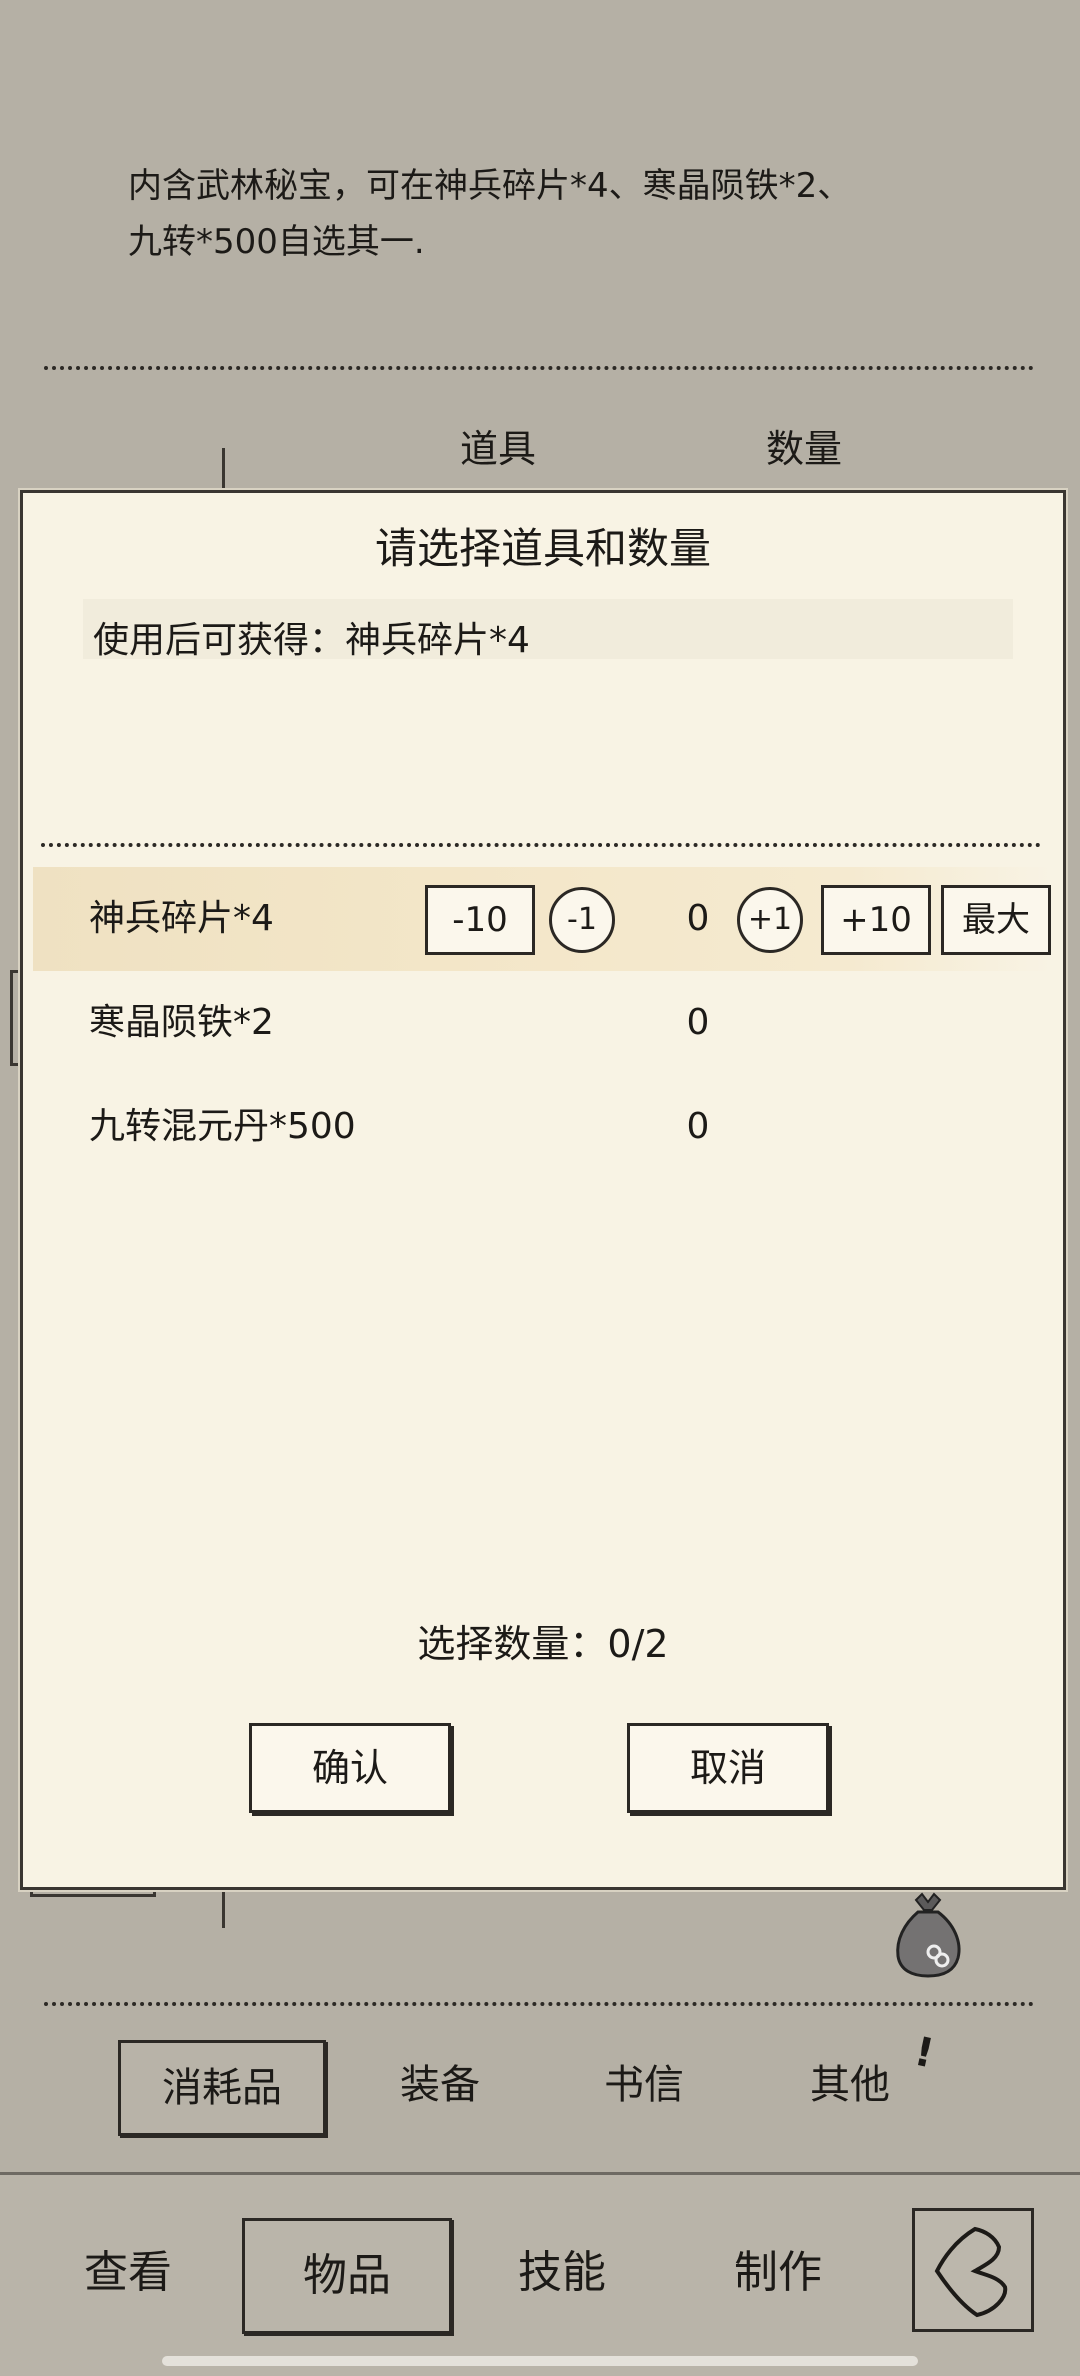 Image resolution: width=1080 pixels, height=2376 pixels. Describe the element at coordinates (543, 919) in the screenshot. I see `list-item: 神兵碎片*4 -10 -1 0 +1 +10 最大` at that location.